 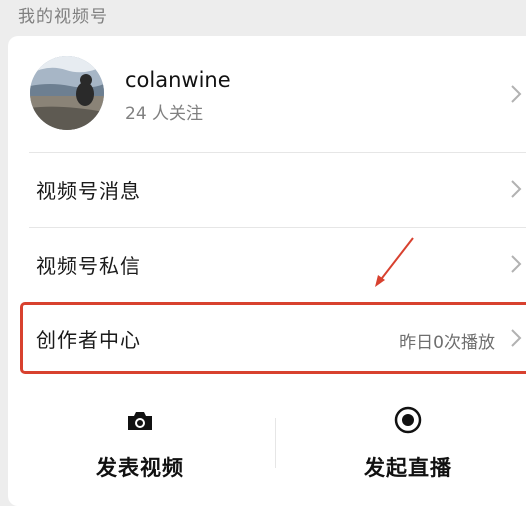 I want to click on section-title: 我的视频号, so click(x=63, y=17).